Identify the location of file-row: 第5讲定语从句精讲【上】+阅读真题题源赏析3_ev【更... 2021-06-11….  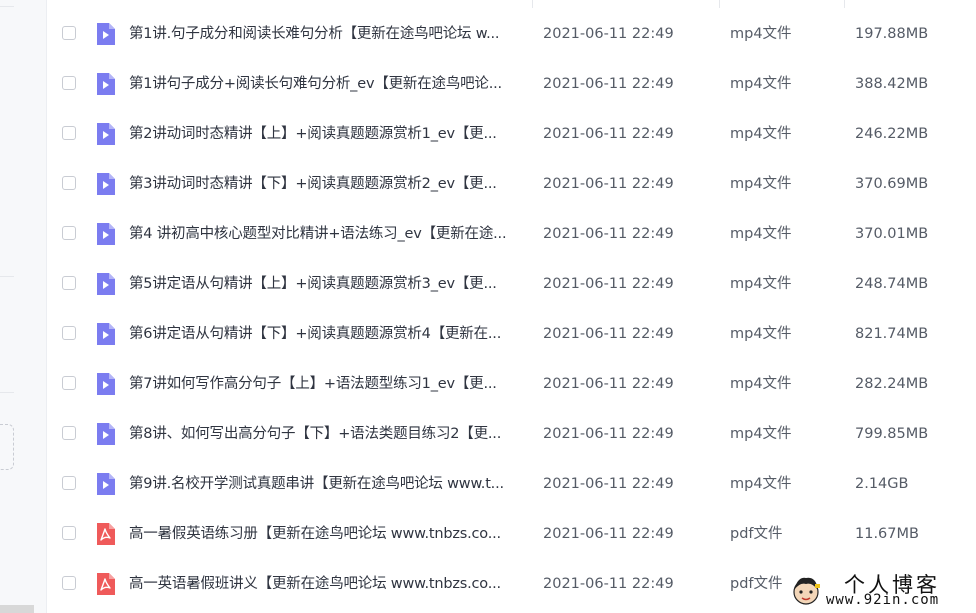
(511, 285).